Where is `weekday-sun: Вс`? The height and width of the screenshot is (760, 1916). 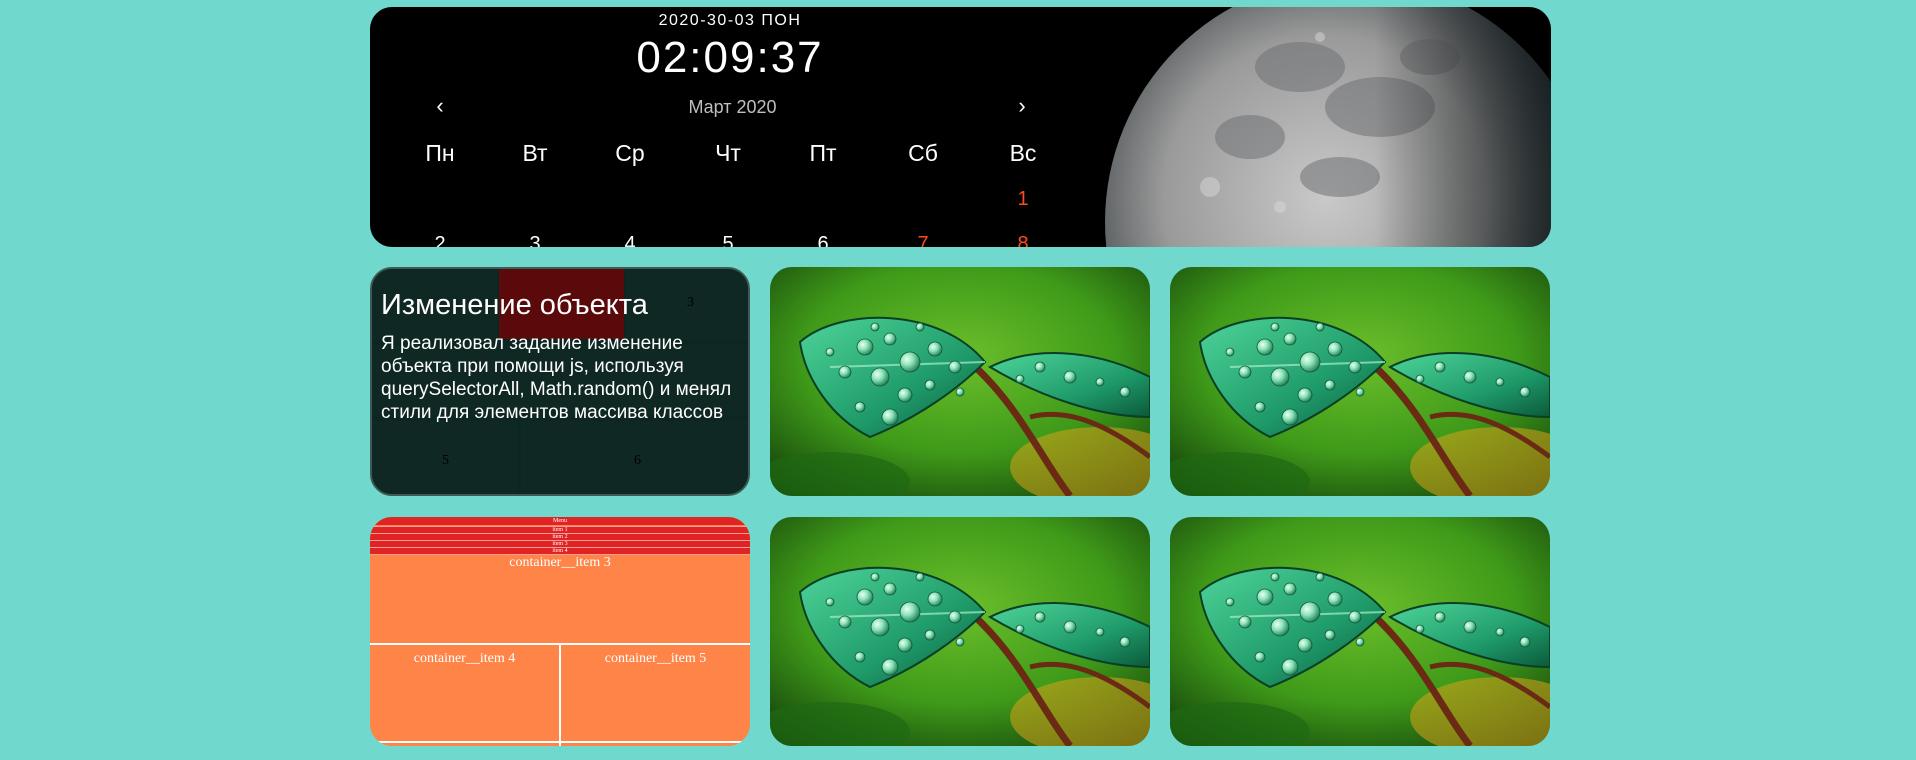
weekday-sun: Вс is located at coordinates (1023, 153).